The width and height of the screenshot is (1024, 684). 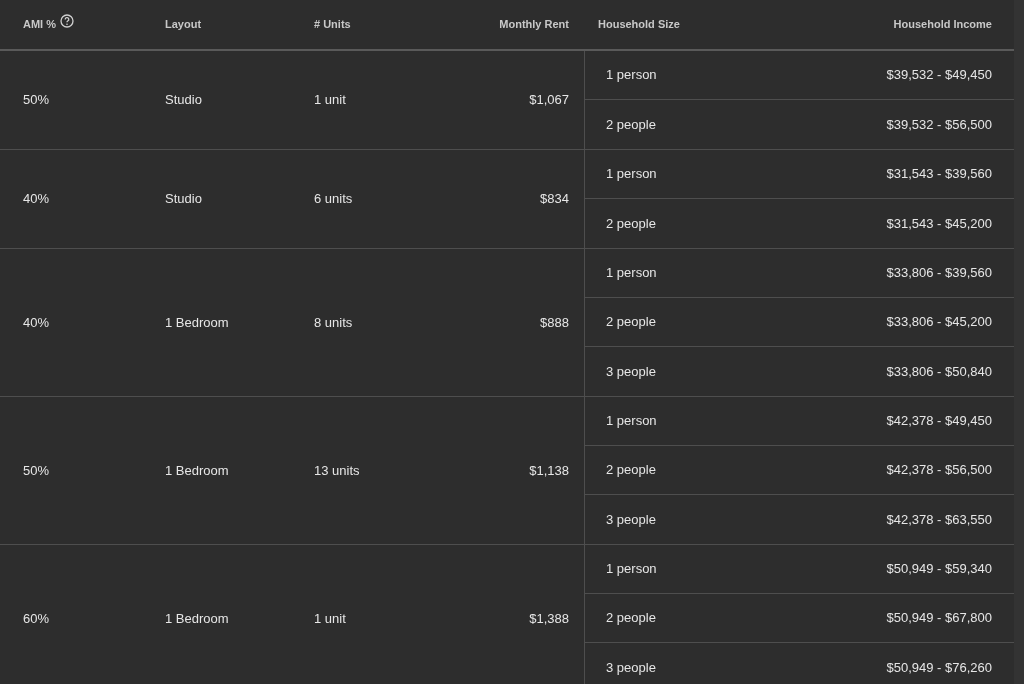 What do you see at coordinates (939, 667) in the screenshot?
I see `table-cell-text: $50,949 - $76,260` at bounding box center [939, 667].